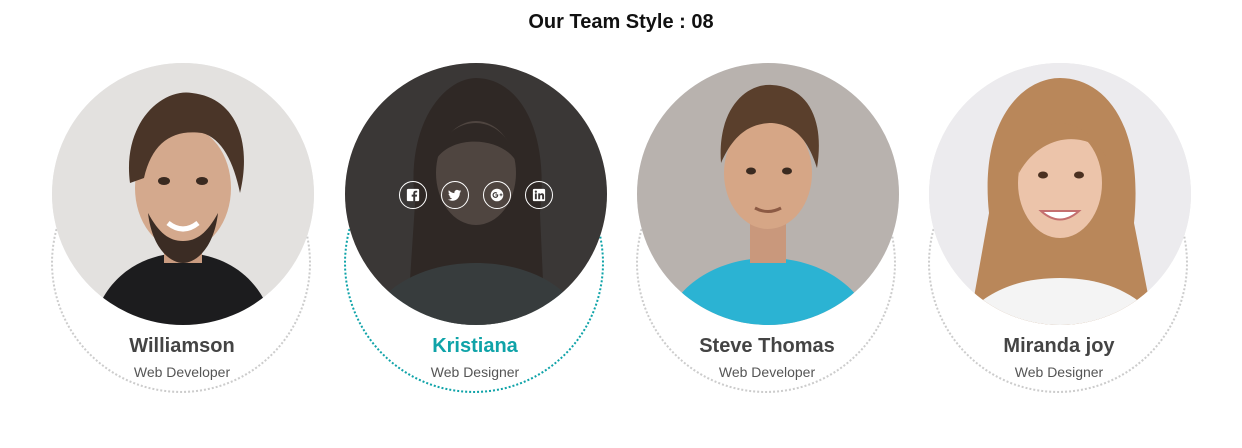 Image resolution: width=1242 pixels, height=448 pixels. Describe the element at coordinates (539, 195) in the screenshot. I see `linkedin-icon` at that location.